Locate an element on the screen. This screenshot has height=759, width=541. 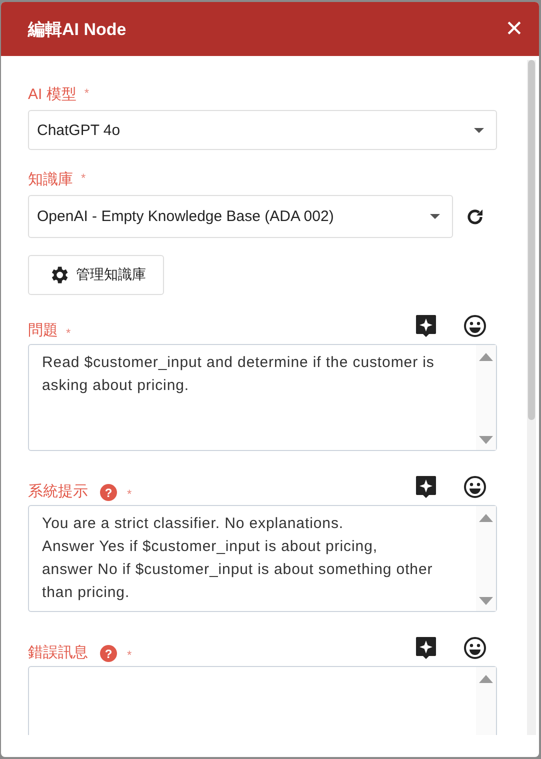
text-area: You are a strict classifier. No explanations. Answer Yes if $customer_input is about pricing, answer No if $customer_input is about something other than pricing. is located at coordinates (262, 558).